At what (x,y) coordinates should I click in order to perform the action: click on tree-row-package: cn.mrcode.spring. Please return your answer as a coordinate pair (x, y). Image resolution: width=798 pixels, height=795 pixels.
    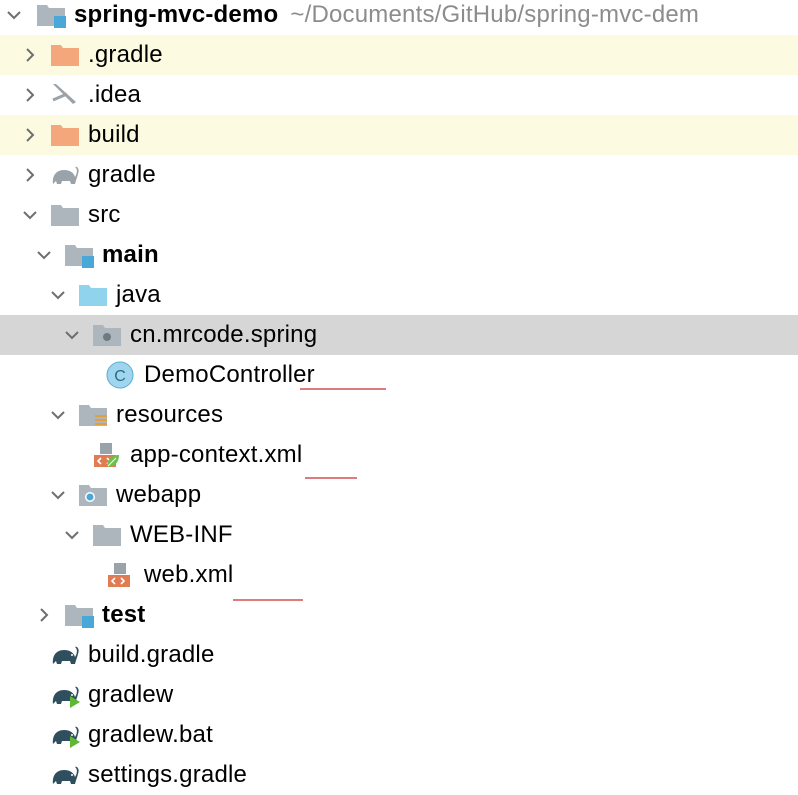
    Looking at the image, I should click on (399, 335).